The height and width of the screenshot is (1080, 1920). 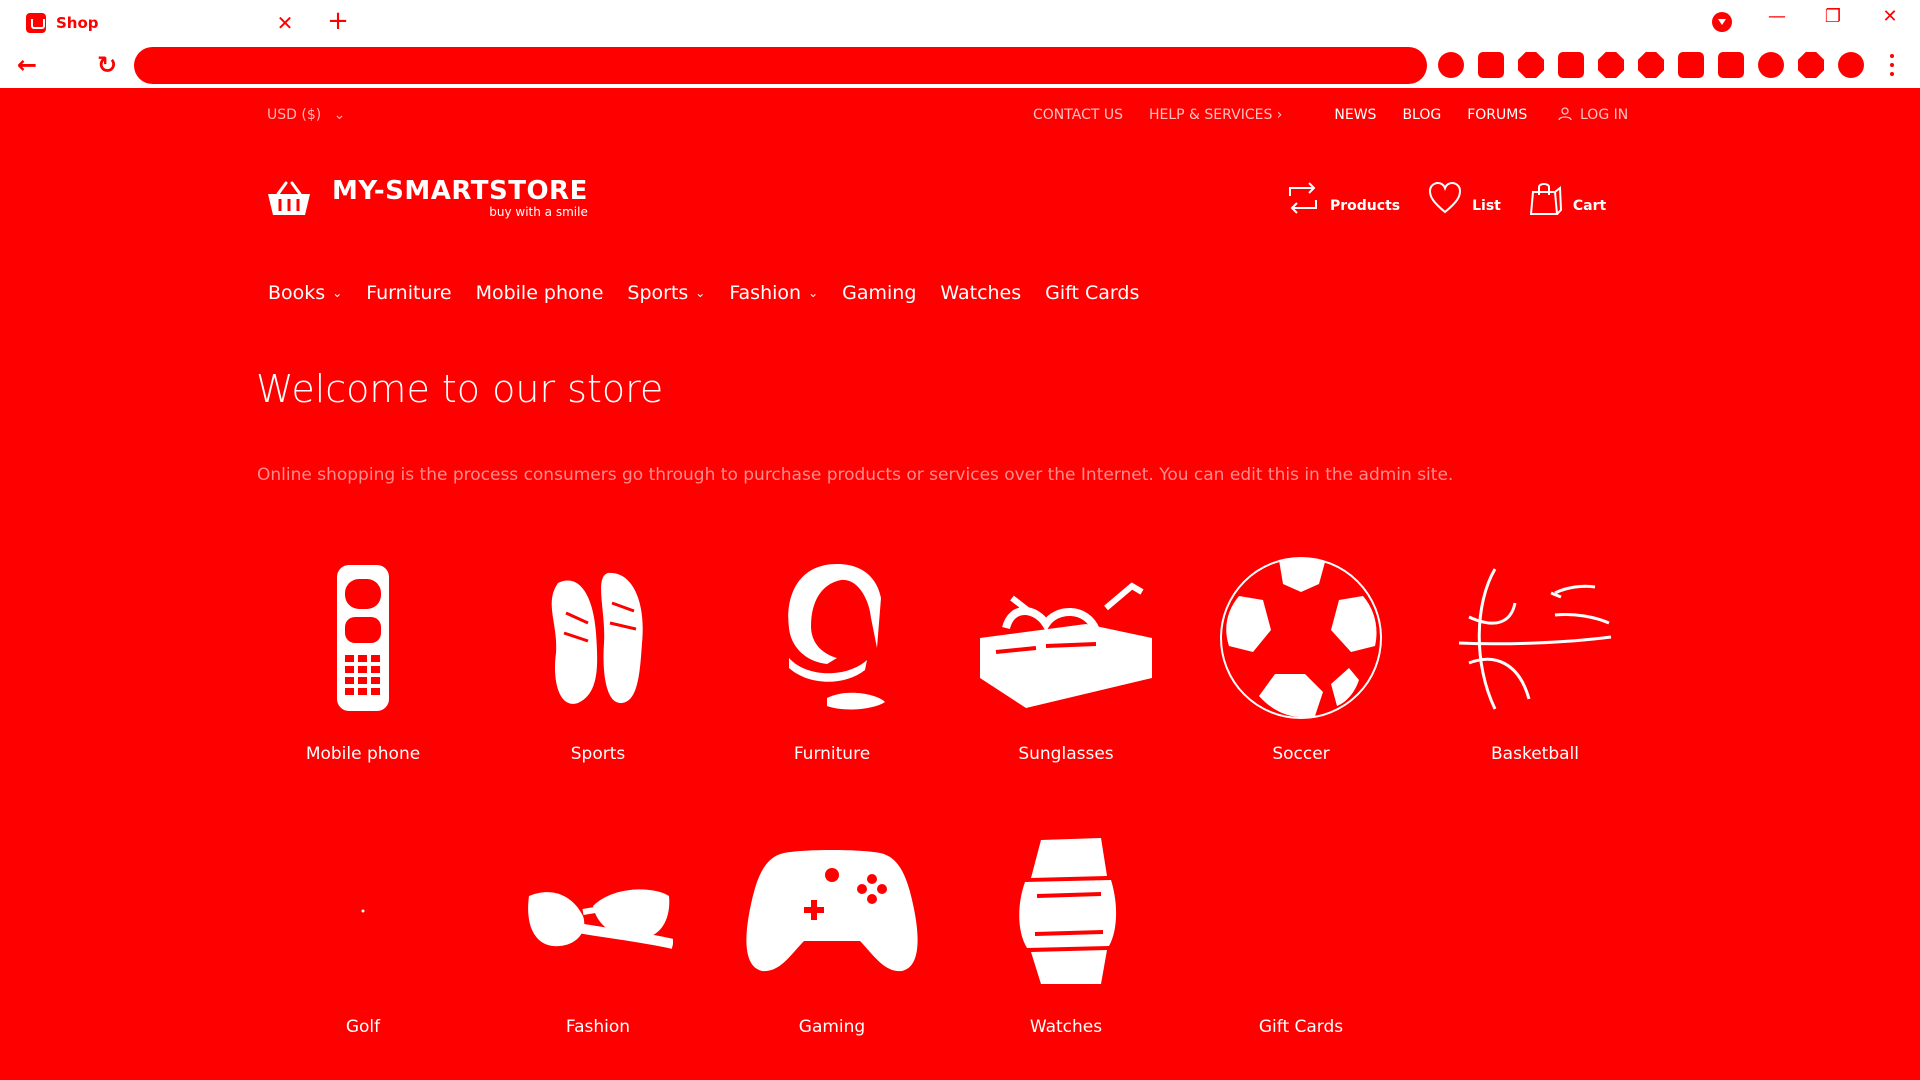 I want to click on nav-item-furniture: Furniture, so click(x=408, y=293).